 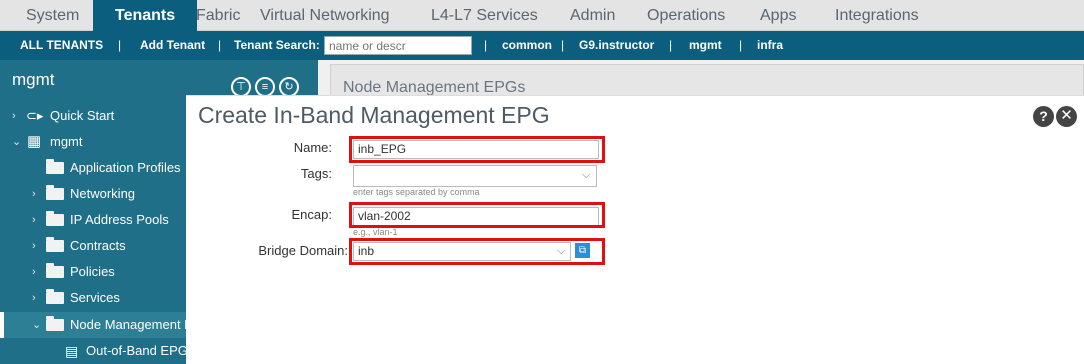 I want to click on tenant-search-input, so click(x=398, y=45).